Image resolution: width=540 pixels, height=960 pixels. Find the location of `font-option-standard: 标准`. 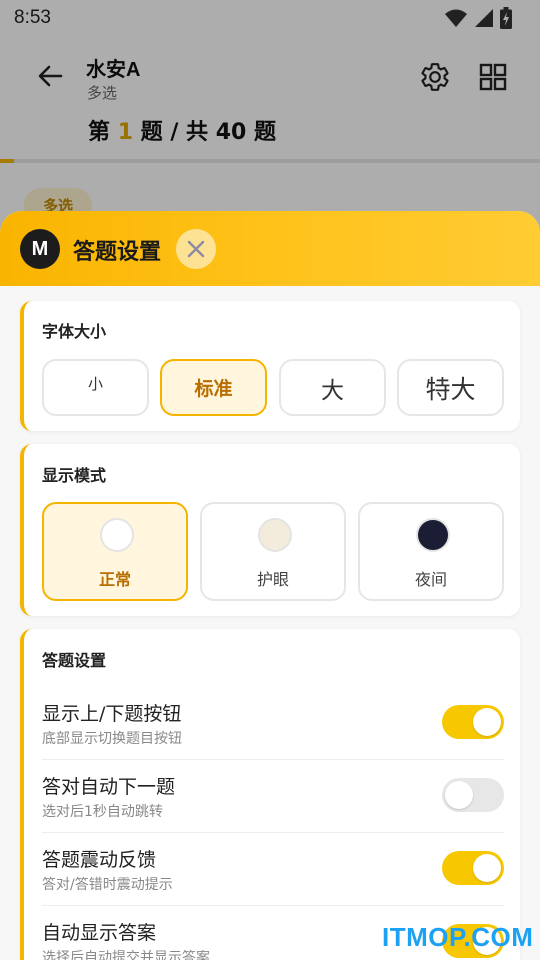

font-option-standard: 标准 is located at coordinates (213, 387).